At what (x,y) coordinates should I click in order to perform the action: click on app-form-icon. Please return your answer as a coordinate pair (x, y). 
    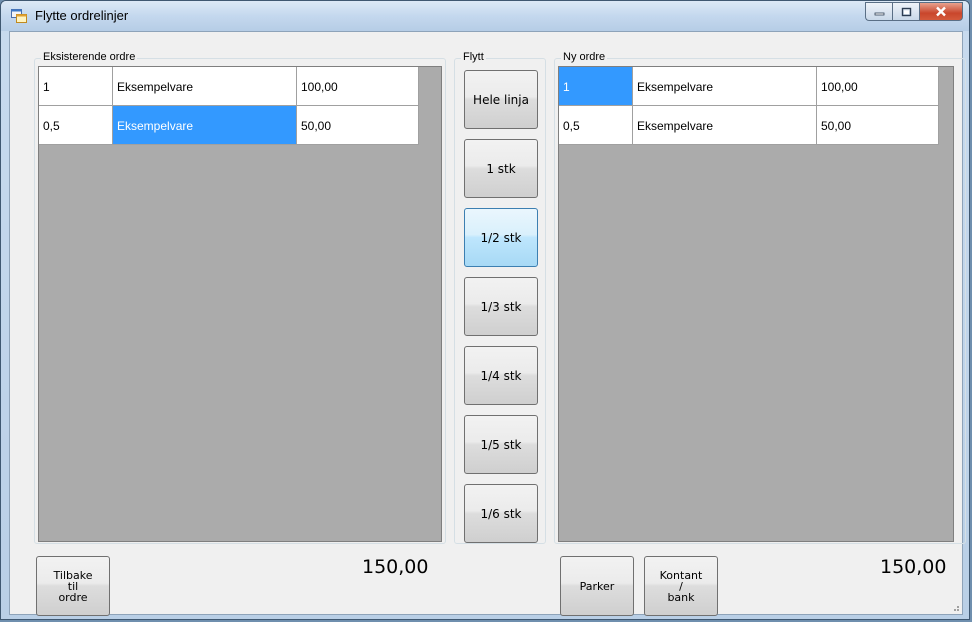
    Looking at the image, I should click on (19, 16).